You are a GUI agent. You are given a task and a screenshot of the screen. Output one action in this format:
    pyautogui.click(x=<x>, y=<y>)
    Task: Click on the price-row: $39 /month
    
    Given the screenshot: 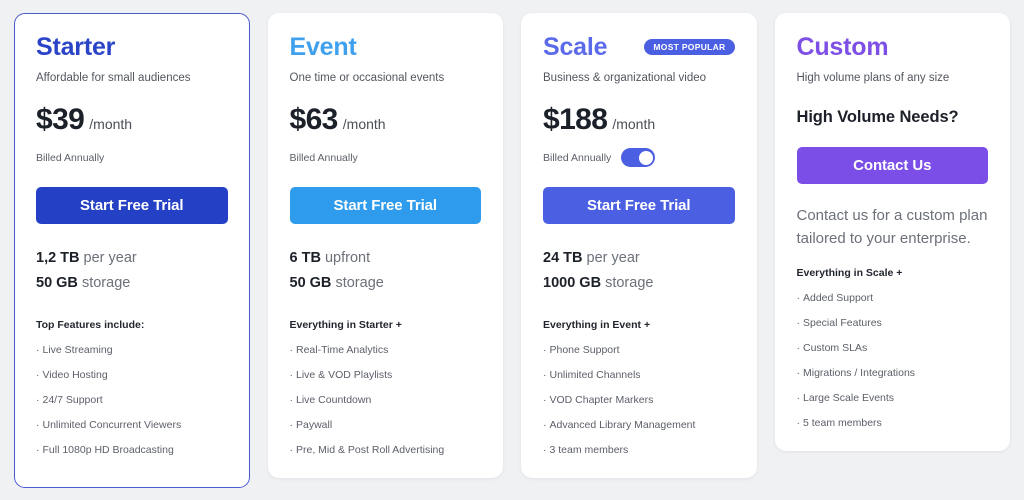 What is the action you would take?
    pyautogui.click(x=132, y=120)
    